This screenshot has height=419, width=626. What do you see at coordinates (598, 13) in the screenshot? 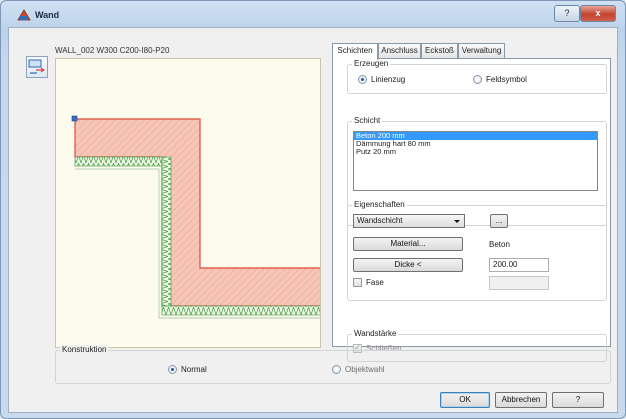
I see `close-button: x` at bounding box center [598, 13].